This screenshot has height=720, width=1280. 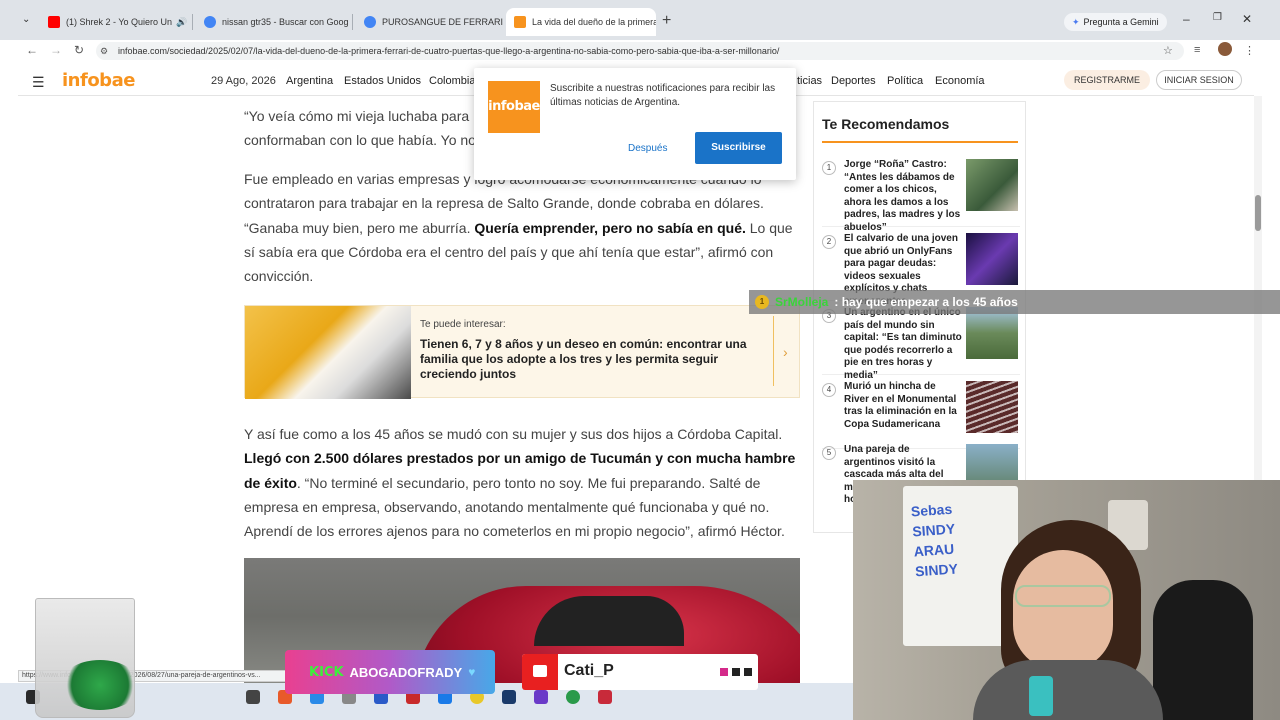 What do you see at coordinates (1168, 50) in the screenshot?
I see `bookmark-star-icon: ☆` at bounding box center [1168, 50].